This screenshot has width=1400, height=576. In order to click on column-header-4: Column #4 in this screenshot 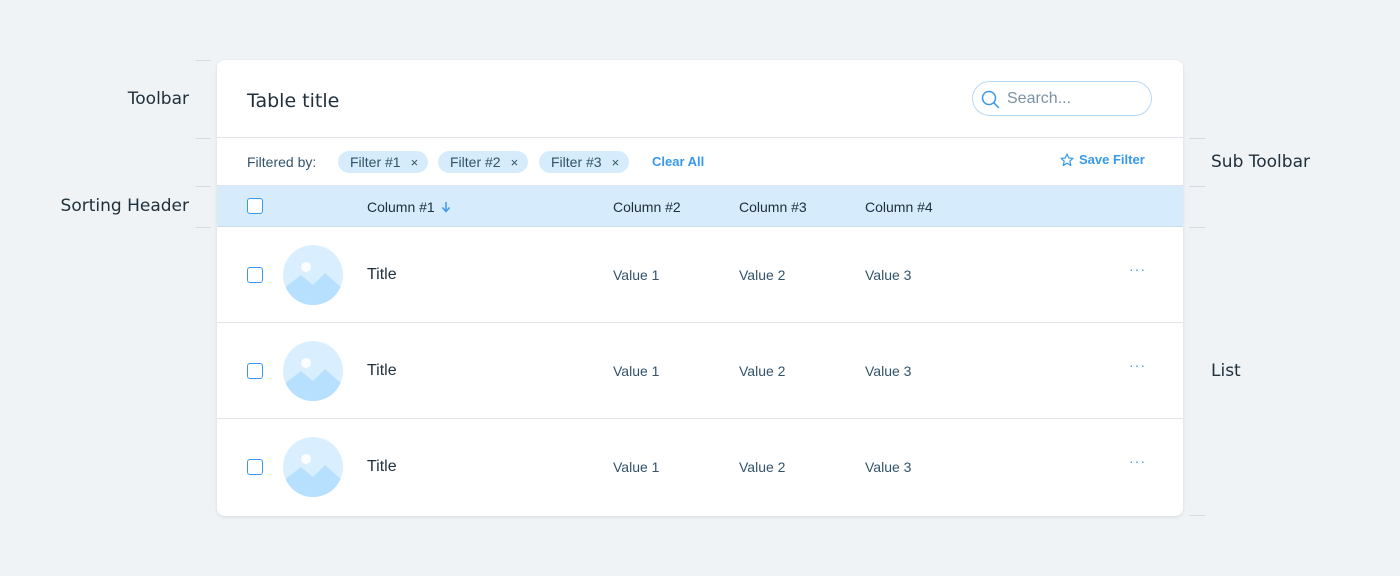, I will do `click(899, 207)`.